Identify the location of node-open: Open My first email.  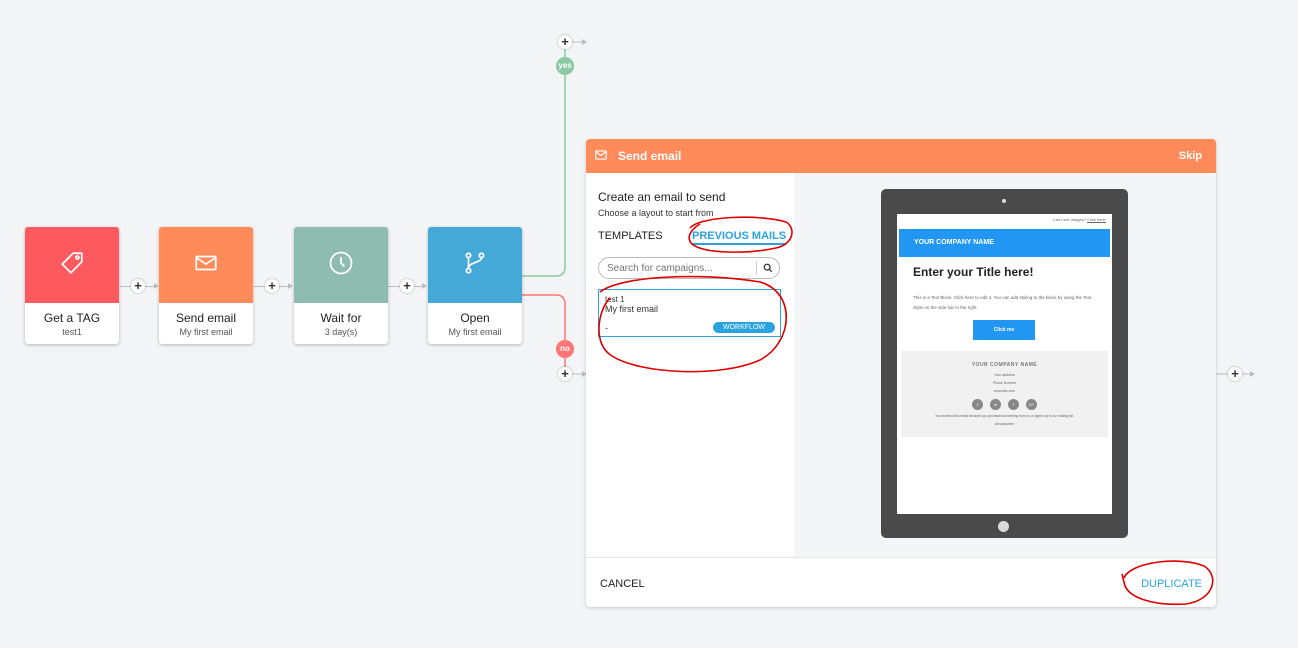
(475, 285).